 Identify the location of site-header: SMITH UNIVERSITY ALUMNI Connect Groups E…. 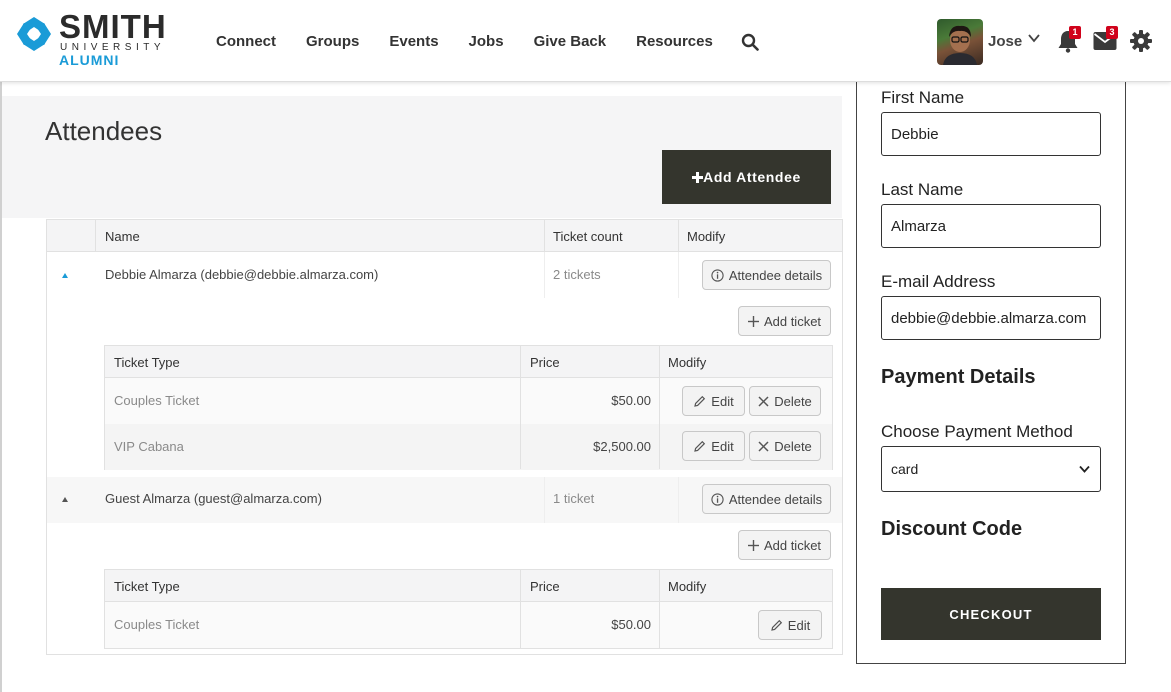
(585, 41).